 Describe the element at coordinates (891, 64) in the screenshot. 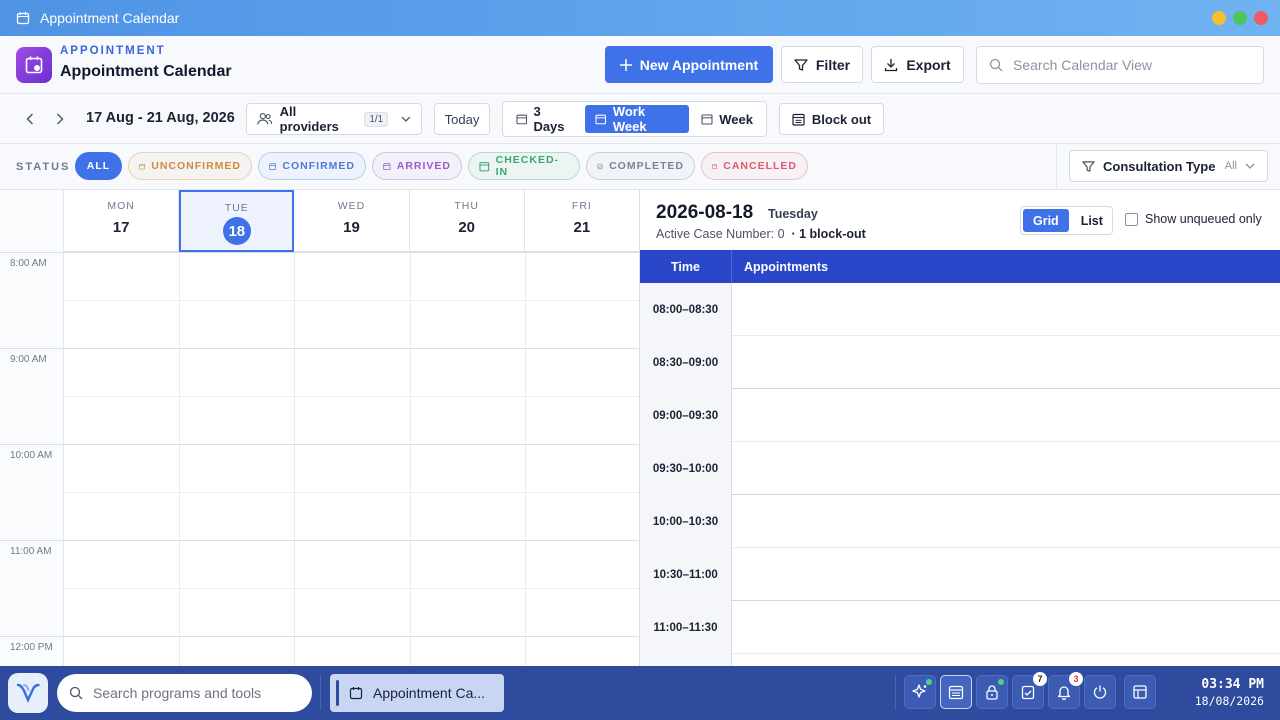

I see `download-icon` at that location.